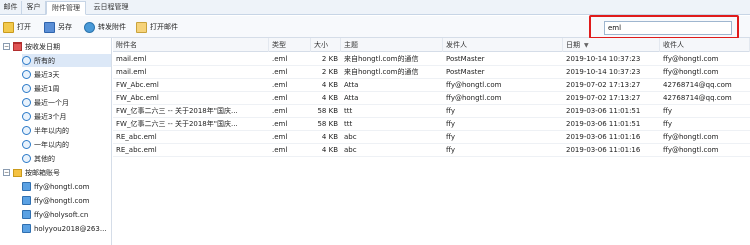 This screenshot has width=750, height=245. Describe the element at coordinates (290, 45) in the screenshot. I see `column-header-type: 类型` at that location.